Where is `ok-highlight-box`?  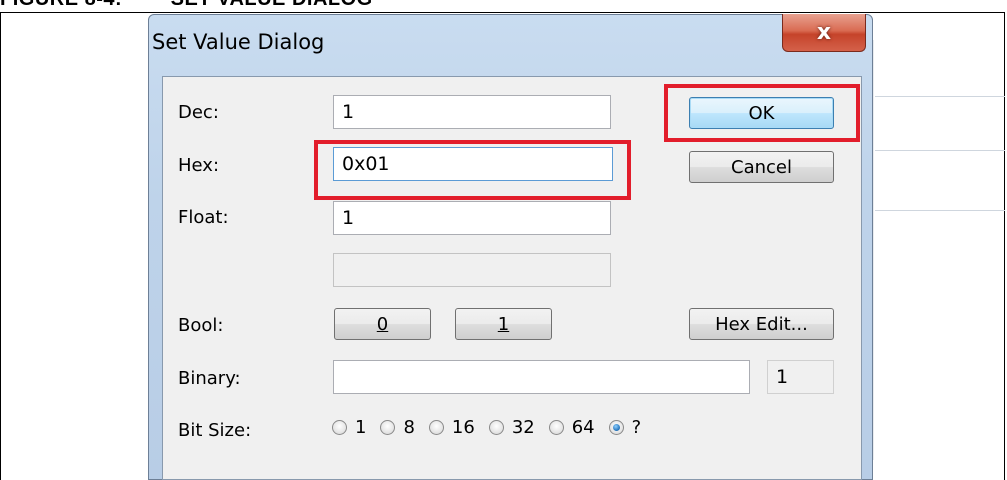 ok-highlight-box is located at coordinates (762, 113).